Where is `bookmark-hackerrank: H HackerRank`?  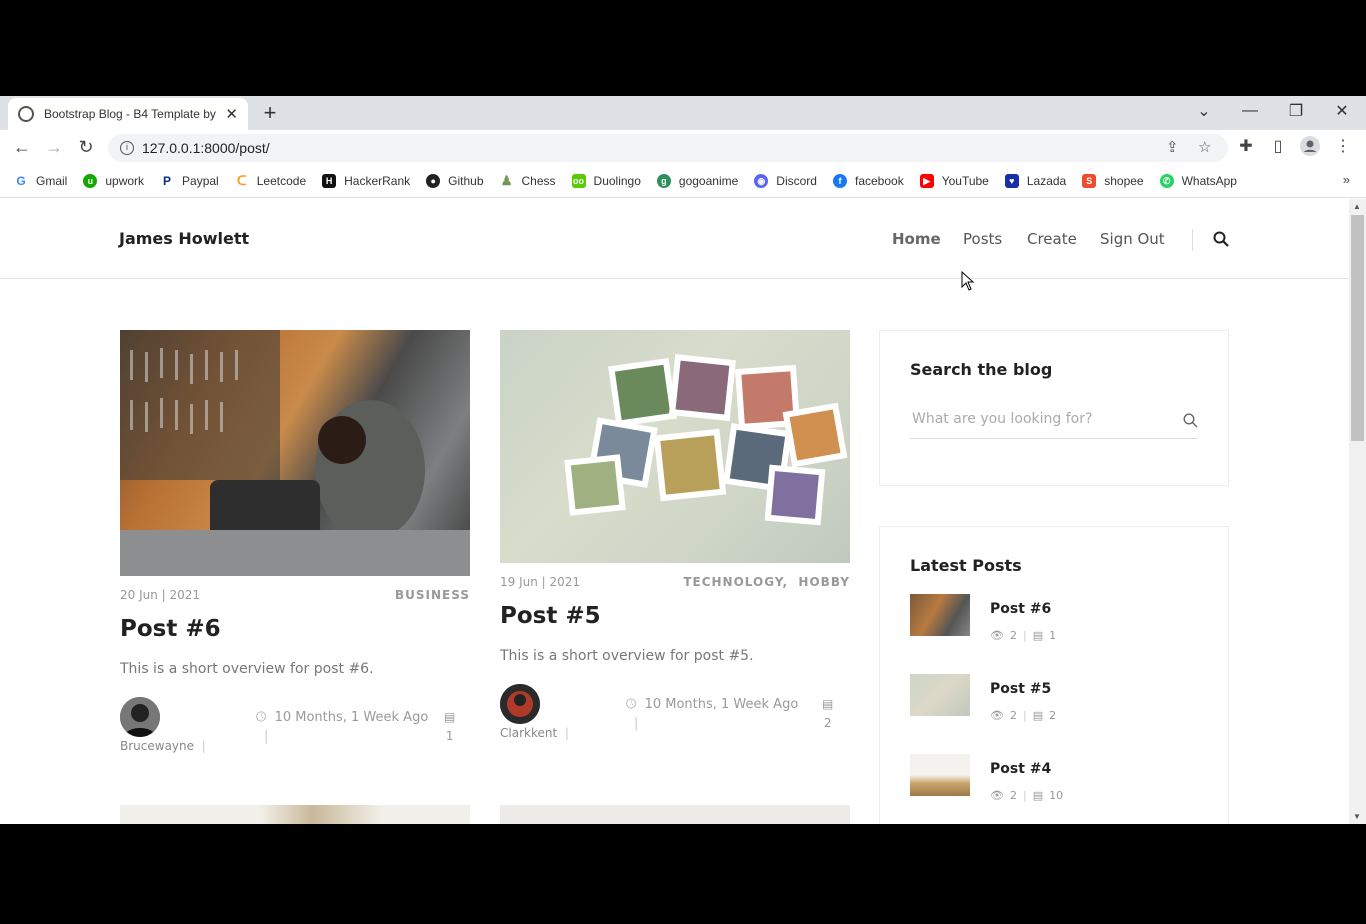 bookmark-hackerrank: H HackerRank is located at coordinates (366, 180).